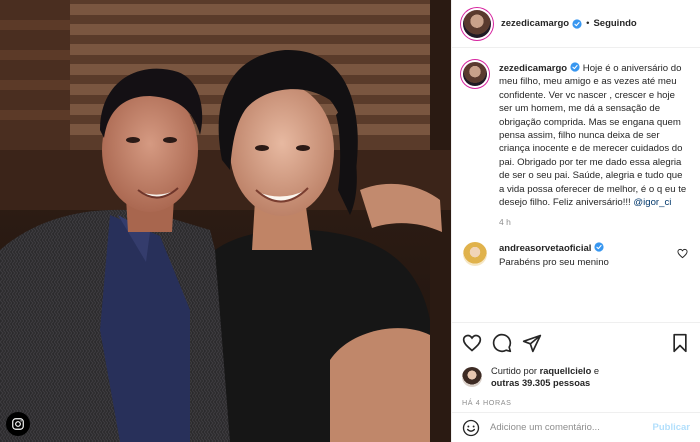  What do you see at coordinates (533, 68) in the screenshot?
I see `caption-username: zezedicamargo` at bounding box center [533, 68].